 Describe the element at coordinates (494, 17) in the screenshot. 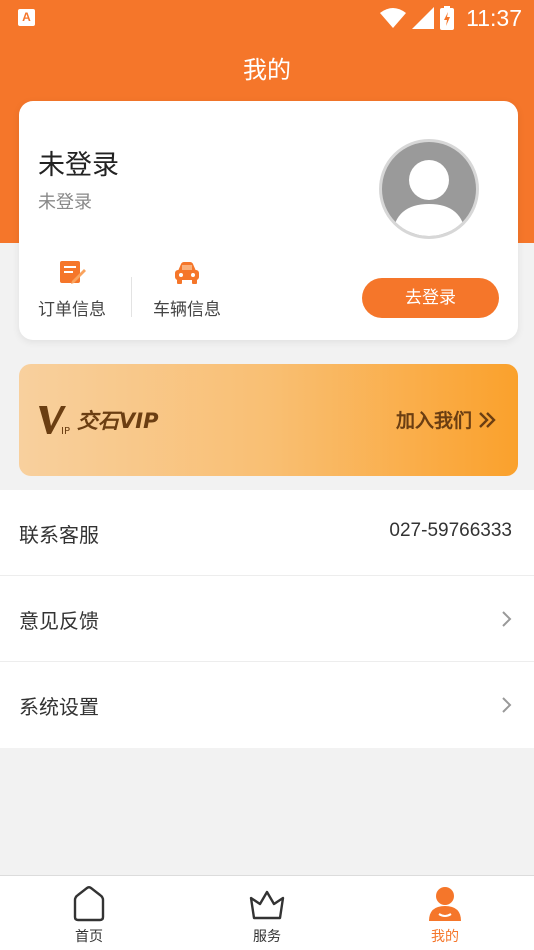

I see `status-time: 11:37` at that location.